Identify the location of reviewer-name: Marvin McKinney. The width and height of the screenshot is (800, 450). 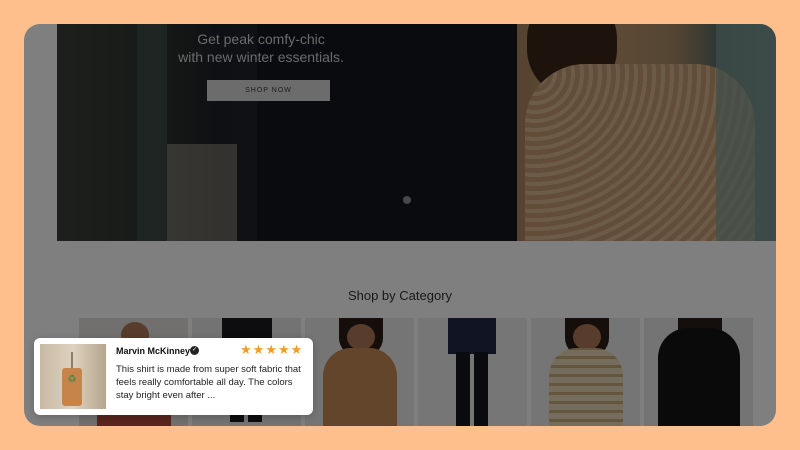
(153, 351).